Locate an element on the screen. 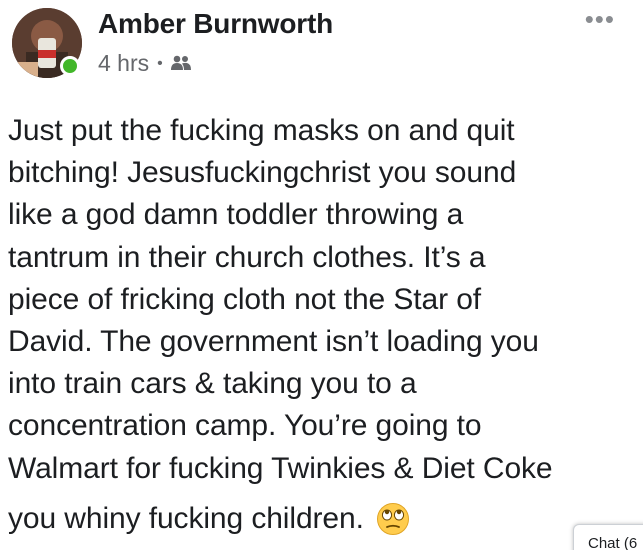  post-text-line: Just put the fucking masks on and quit is located at coordinates (261, 130).